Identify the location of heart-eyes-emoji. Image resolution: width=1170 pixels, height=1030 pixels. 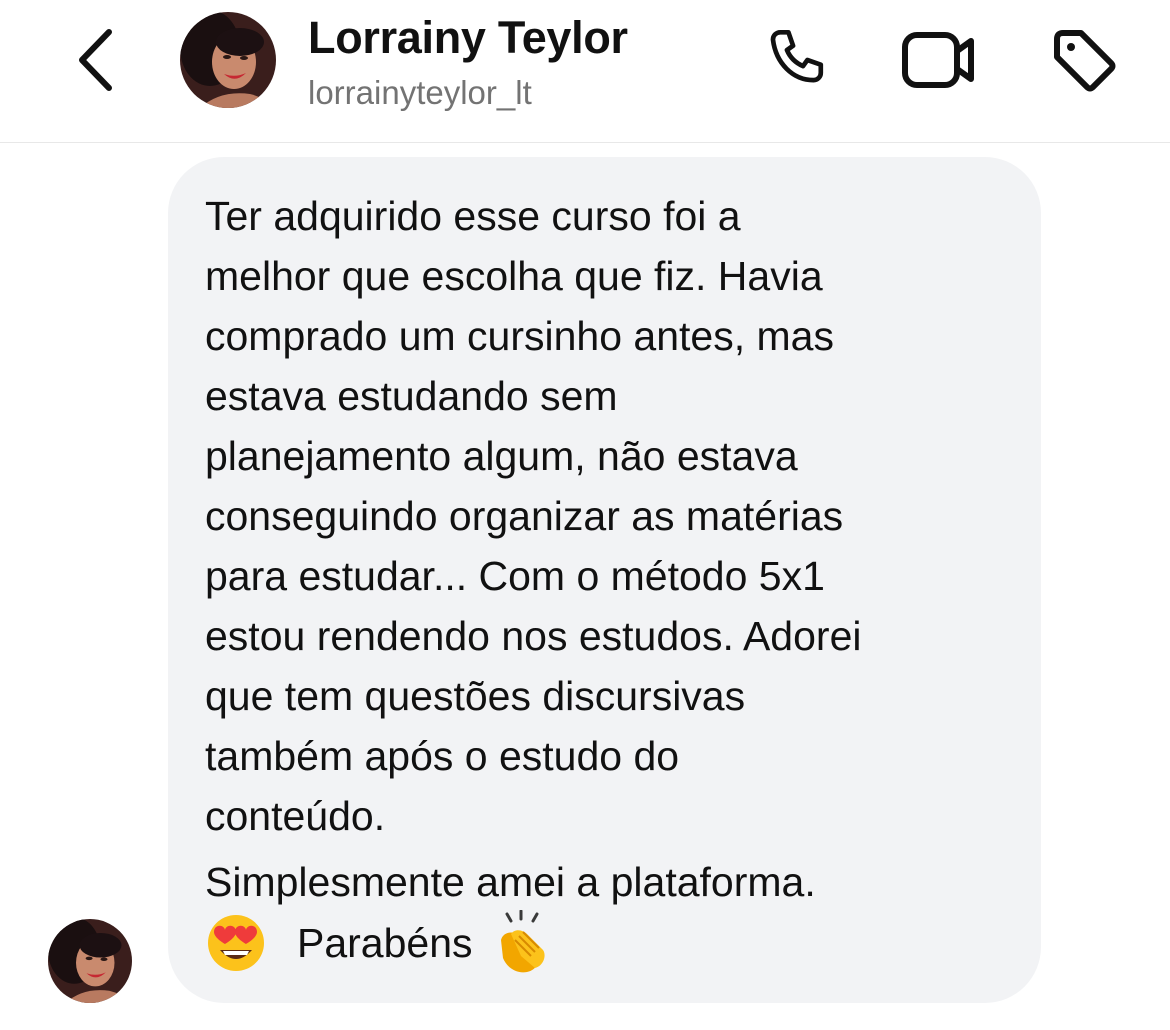
(236, 943).